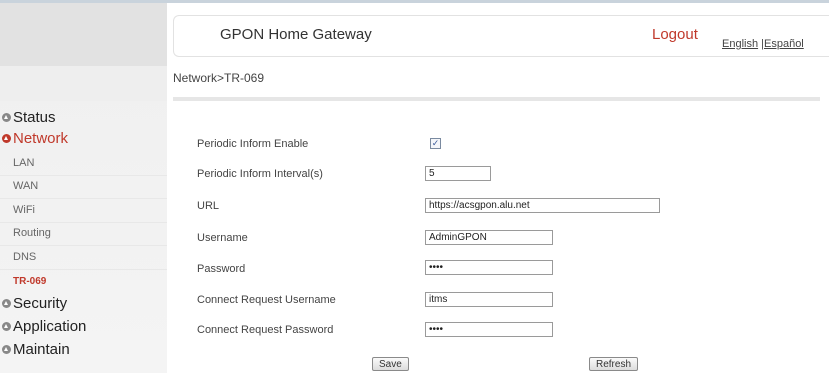 Image resolution: width=829 pixels, height=373 pixels. What do you see at coordinates (24, 257) in the screenshot?
I see `sidebar-item-dns: DNS` at bounding box center [24, 257].